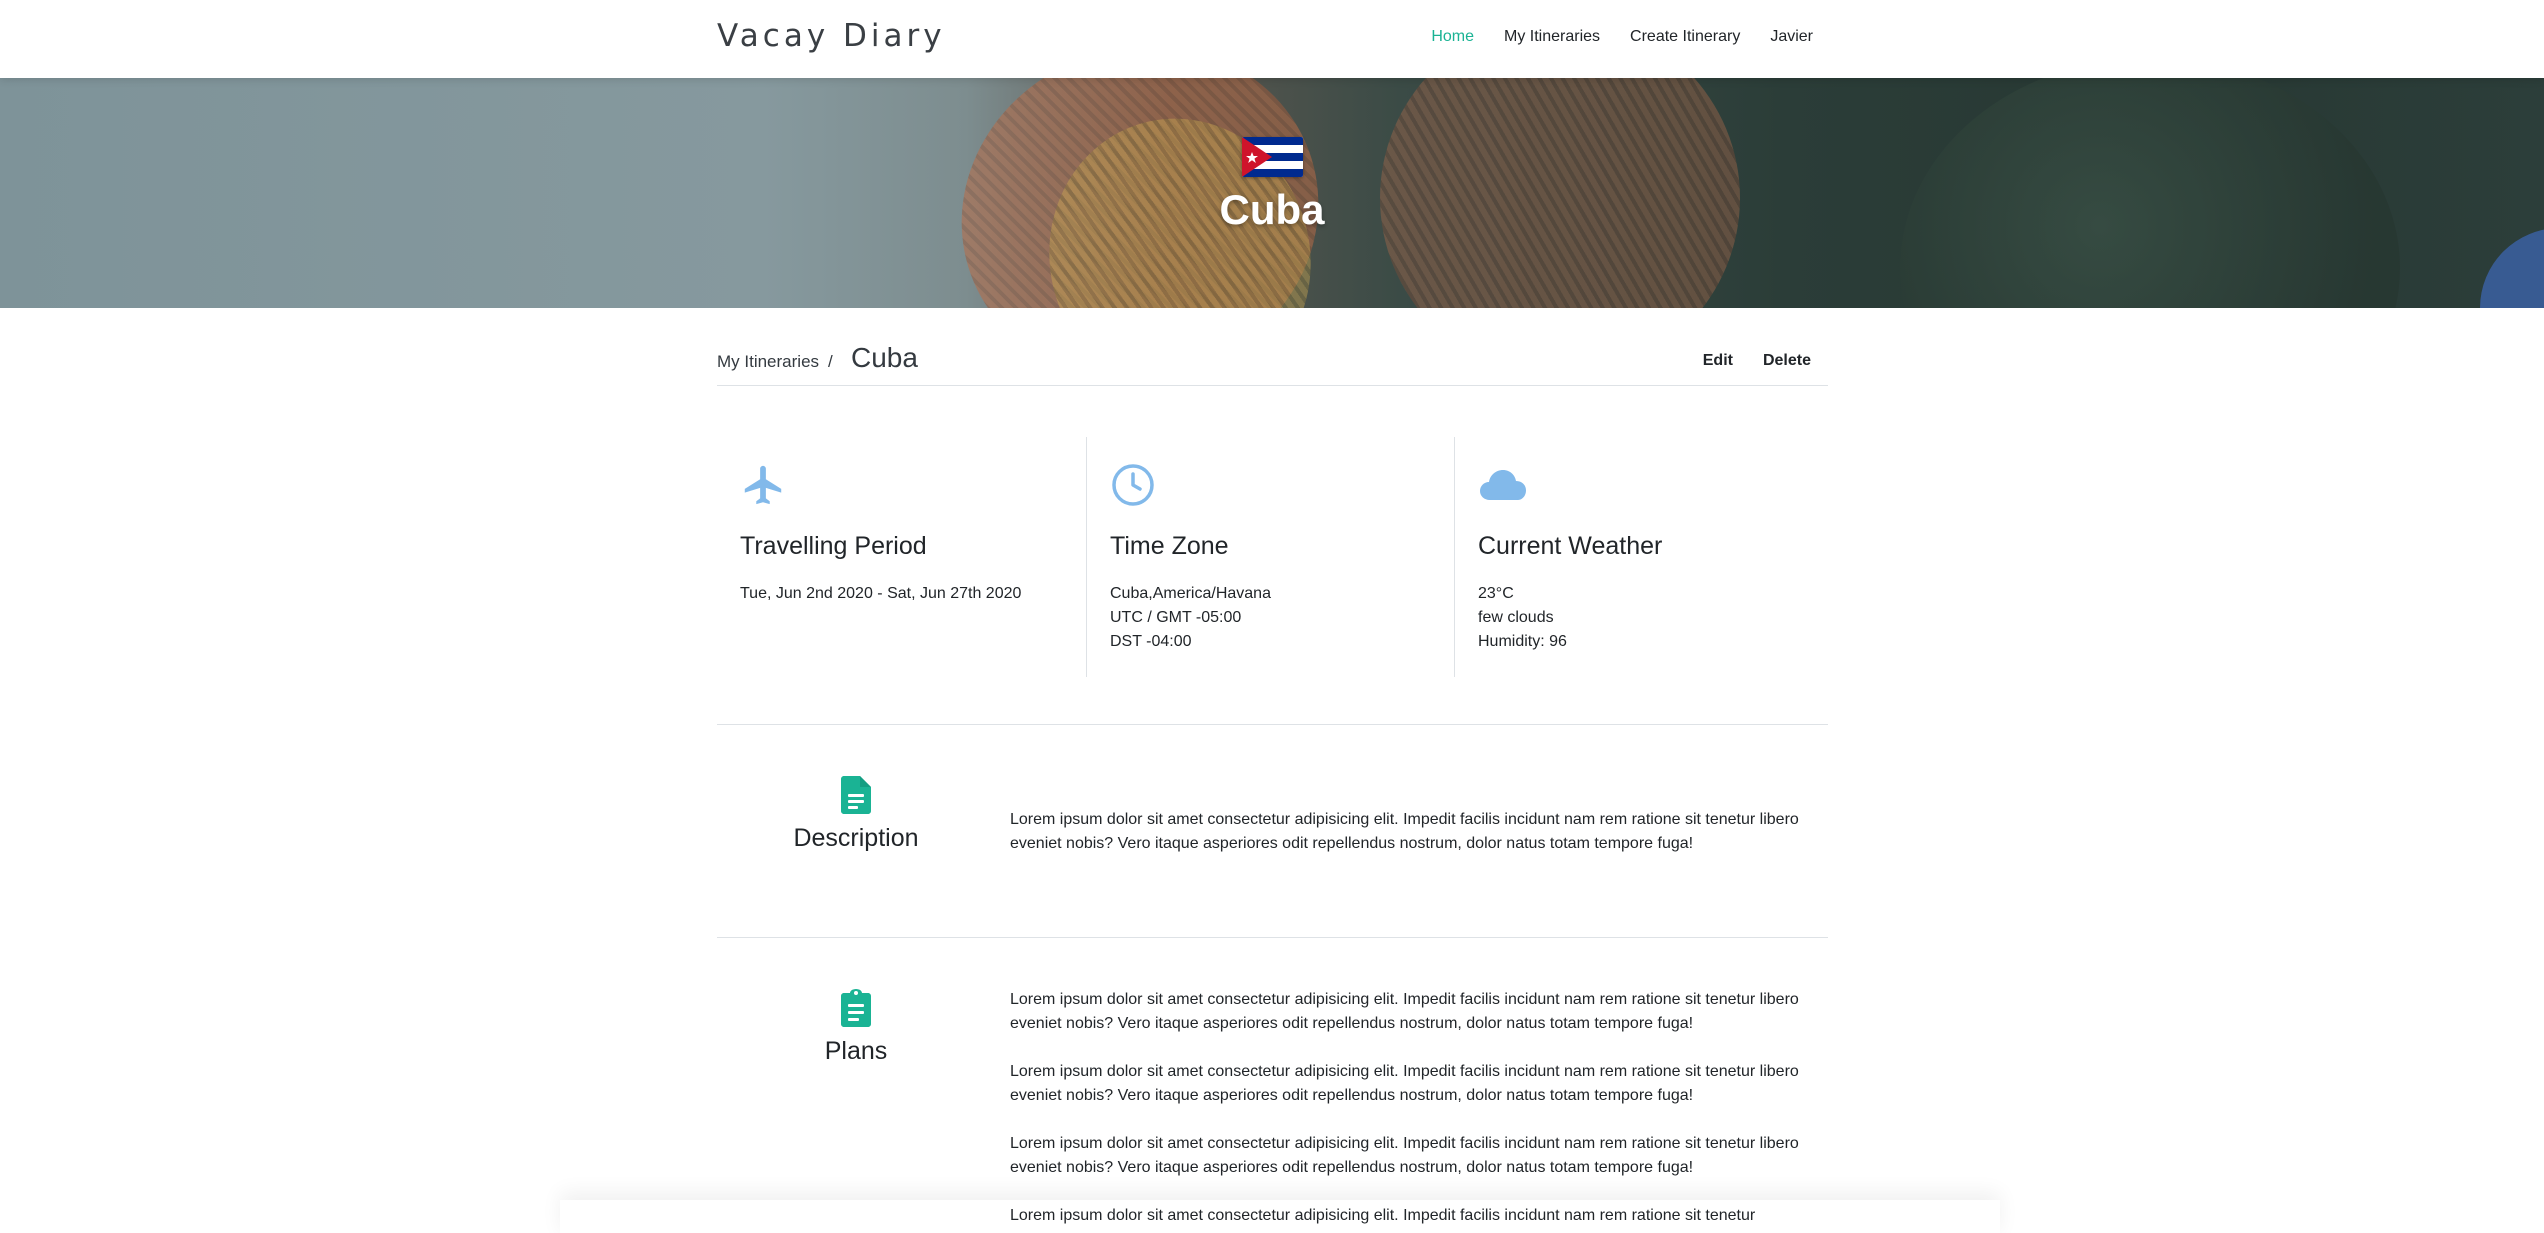 The width and height of the screenshot is (2544, 1233). What do you see at coordinates (1791, 37) in the screenshot?
I see `nav-user-javier: Javier` at bounding box center [1791, 37].